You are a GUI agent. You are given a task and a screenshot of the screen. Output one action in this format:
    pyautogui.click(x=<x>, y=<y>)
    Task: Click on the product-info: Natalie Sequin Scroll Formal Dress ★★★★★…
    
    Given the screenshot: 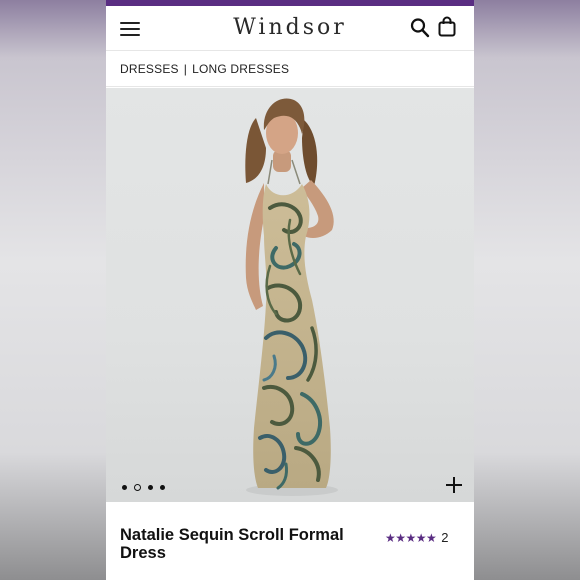 What is the action you would take?
    pyautogui.click(x=290, y=541)
    